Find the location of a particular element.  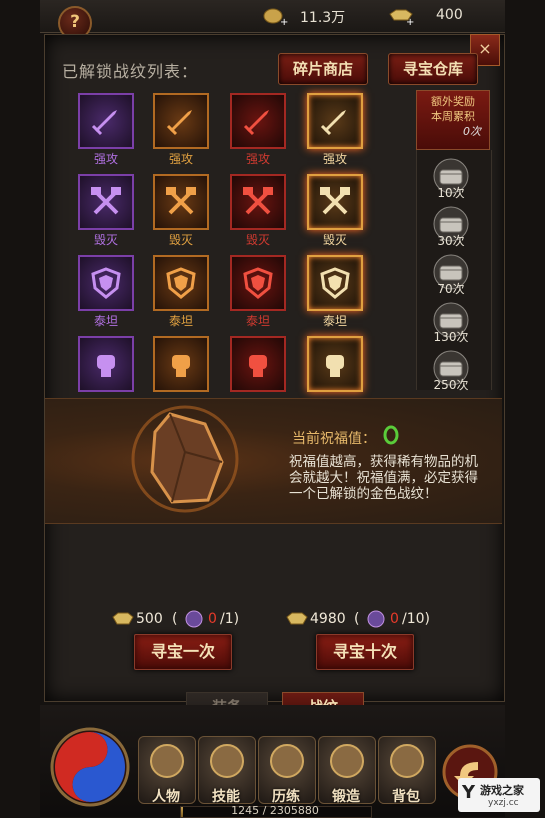

draw-once-open-paren: ( is located at coordinates (175, 619).